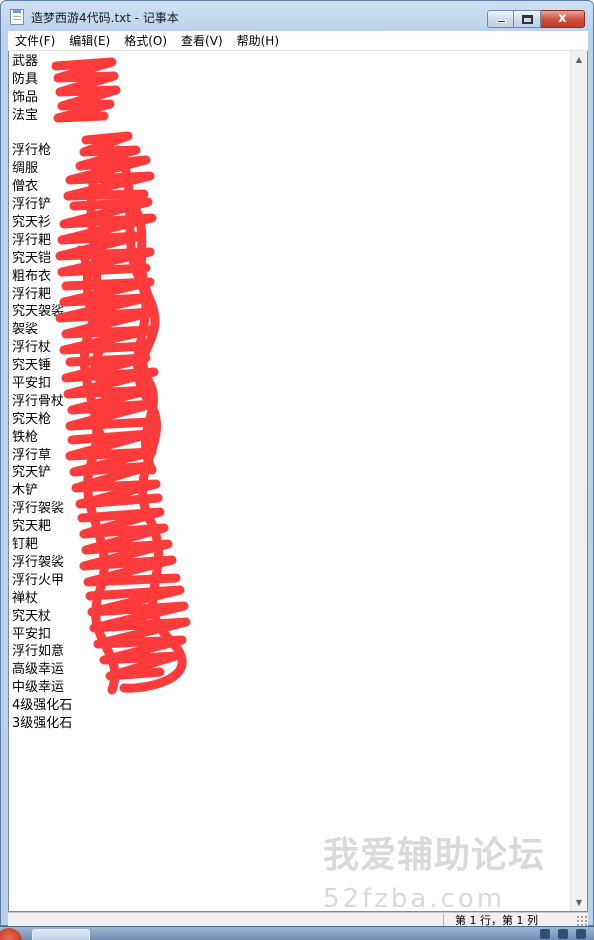 Image resolution: width=594 pixels, height=940 pixels. Describe the element at coordinates (501, 21) in the screenshot. I see `minimize-icon` at that location.